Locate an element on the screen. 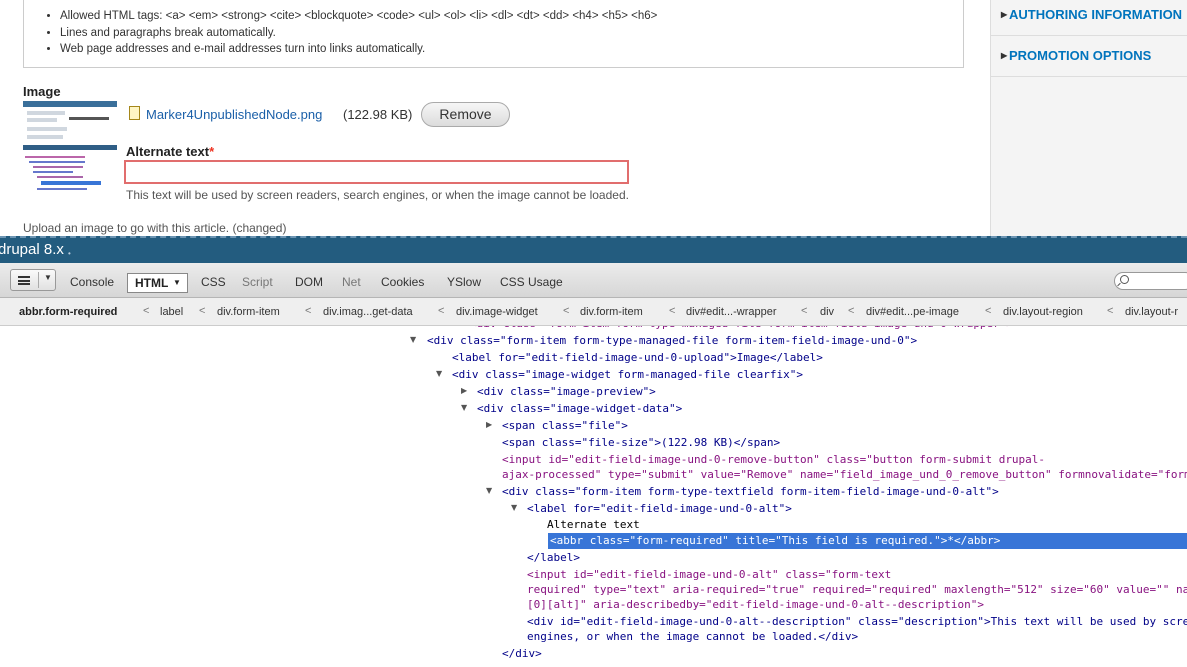 The image size is (1187, 667). tab-script: Script is located at coordinates (257, 282).